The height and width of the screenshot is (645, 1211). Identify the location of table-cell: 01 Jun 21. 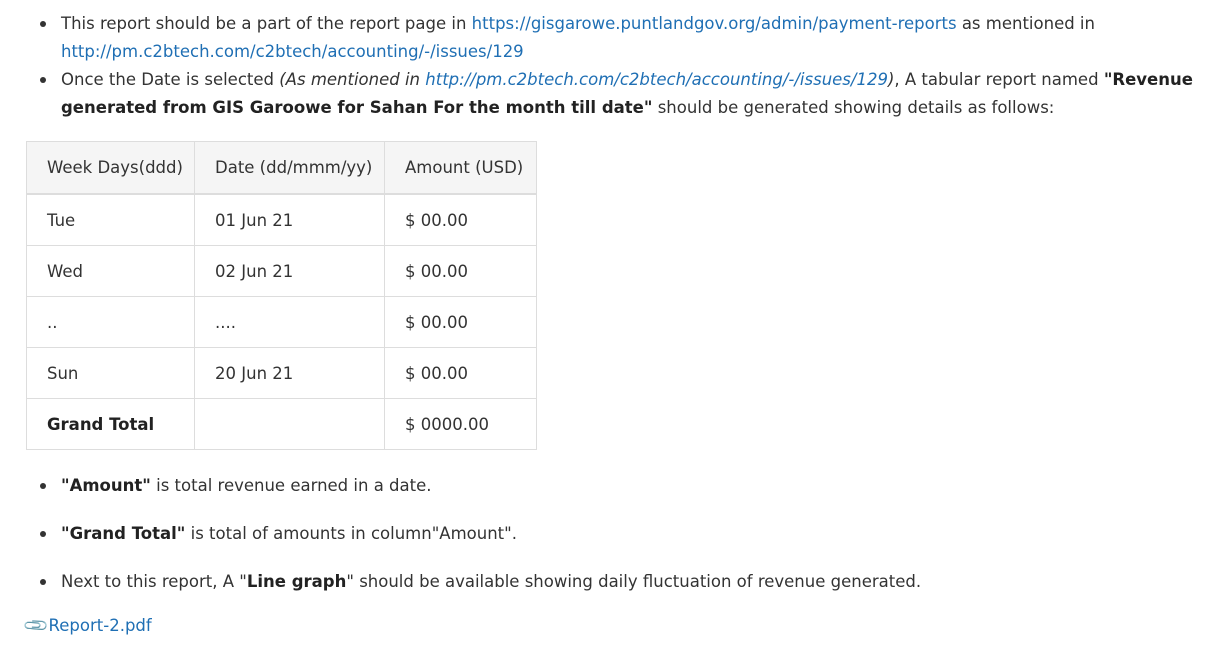
(289, 219).